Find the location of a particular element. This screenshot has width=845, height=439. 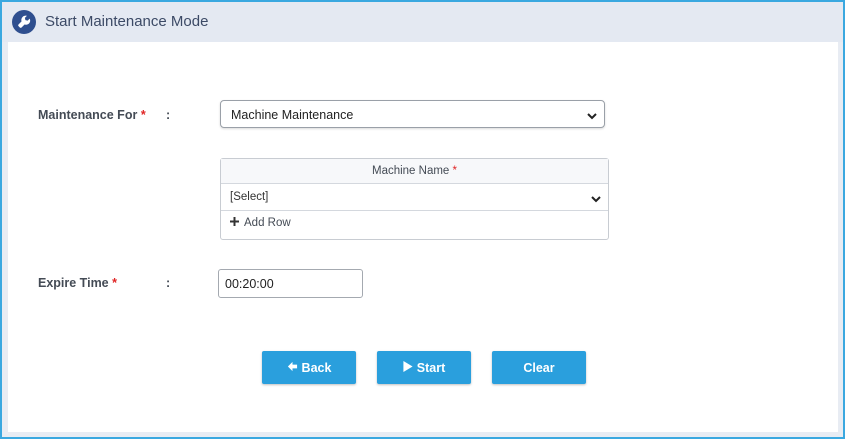

start-button-label: Start is located at coordinates (431, 367).